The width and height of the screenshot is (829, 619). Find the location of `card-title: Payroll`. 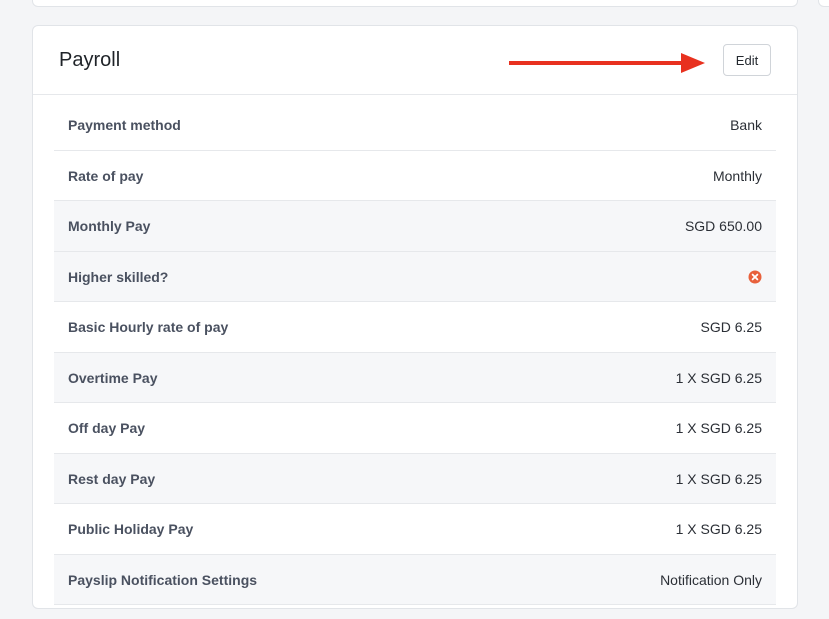

card-title: Payroll is located at coordinates (90, 60).